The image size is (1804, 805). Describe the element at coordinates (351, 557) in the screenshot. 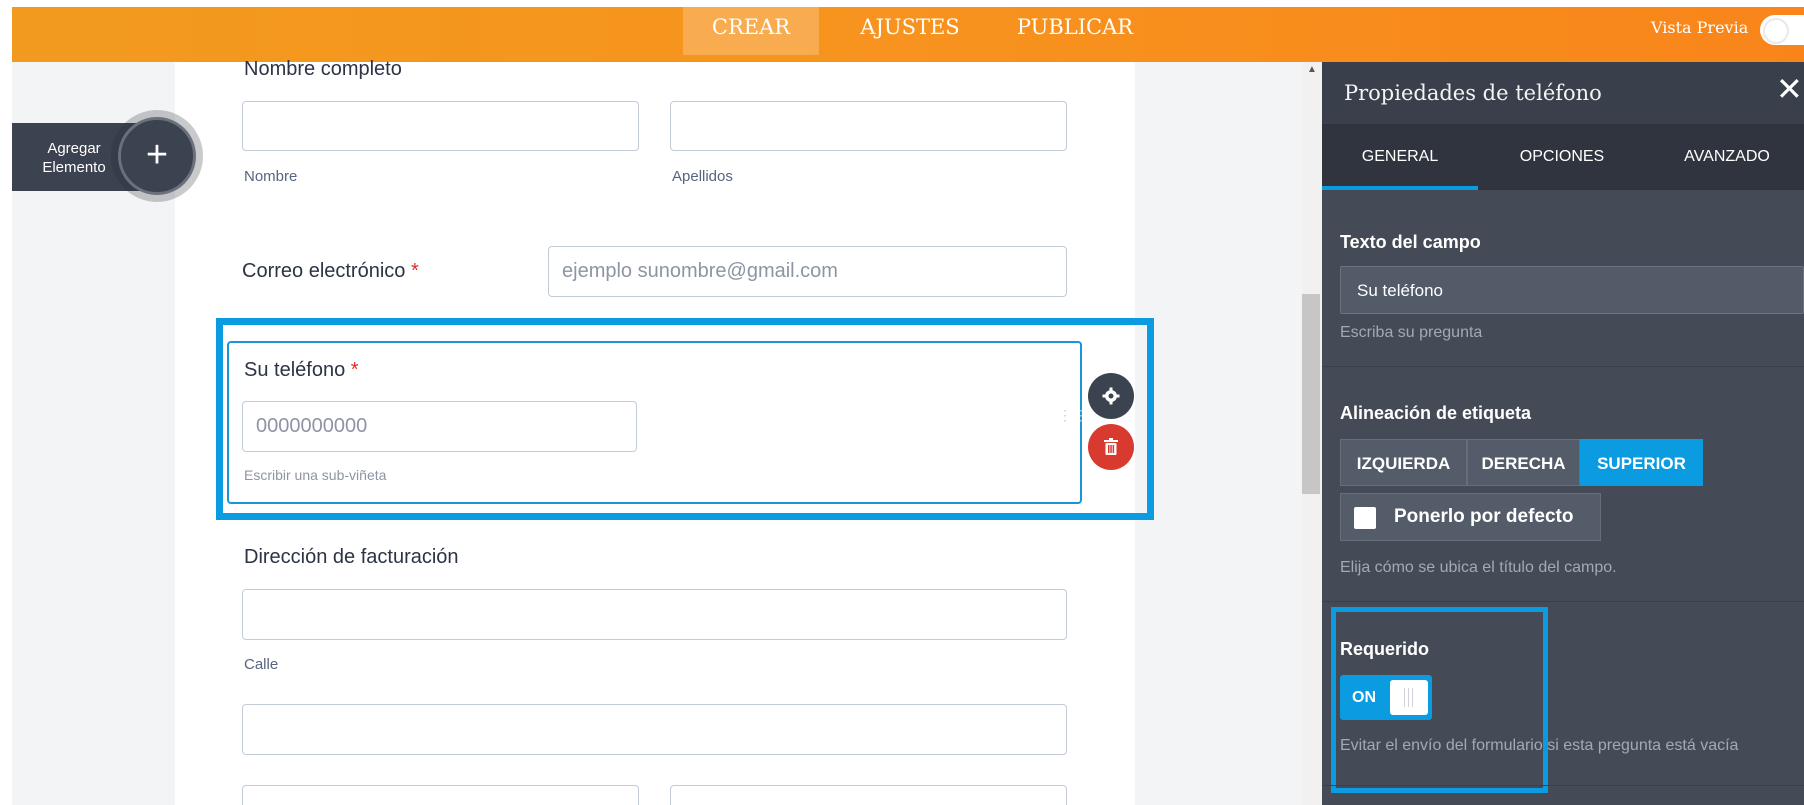

I see `billing-label: Dirección de facturación` at that location.